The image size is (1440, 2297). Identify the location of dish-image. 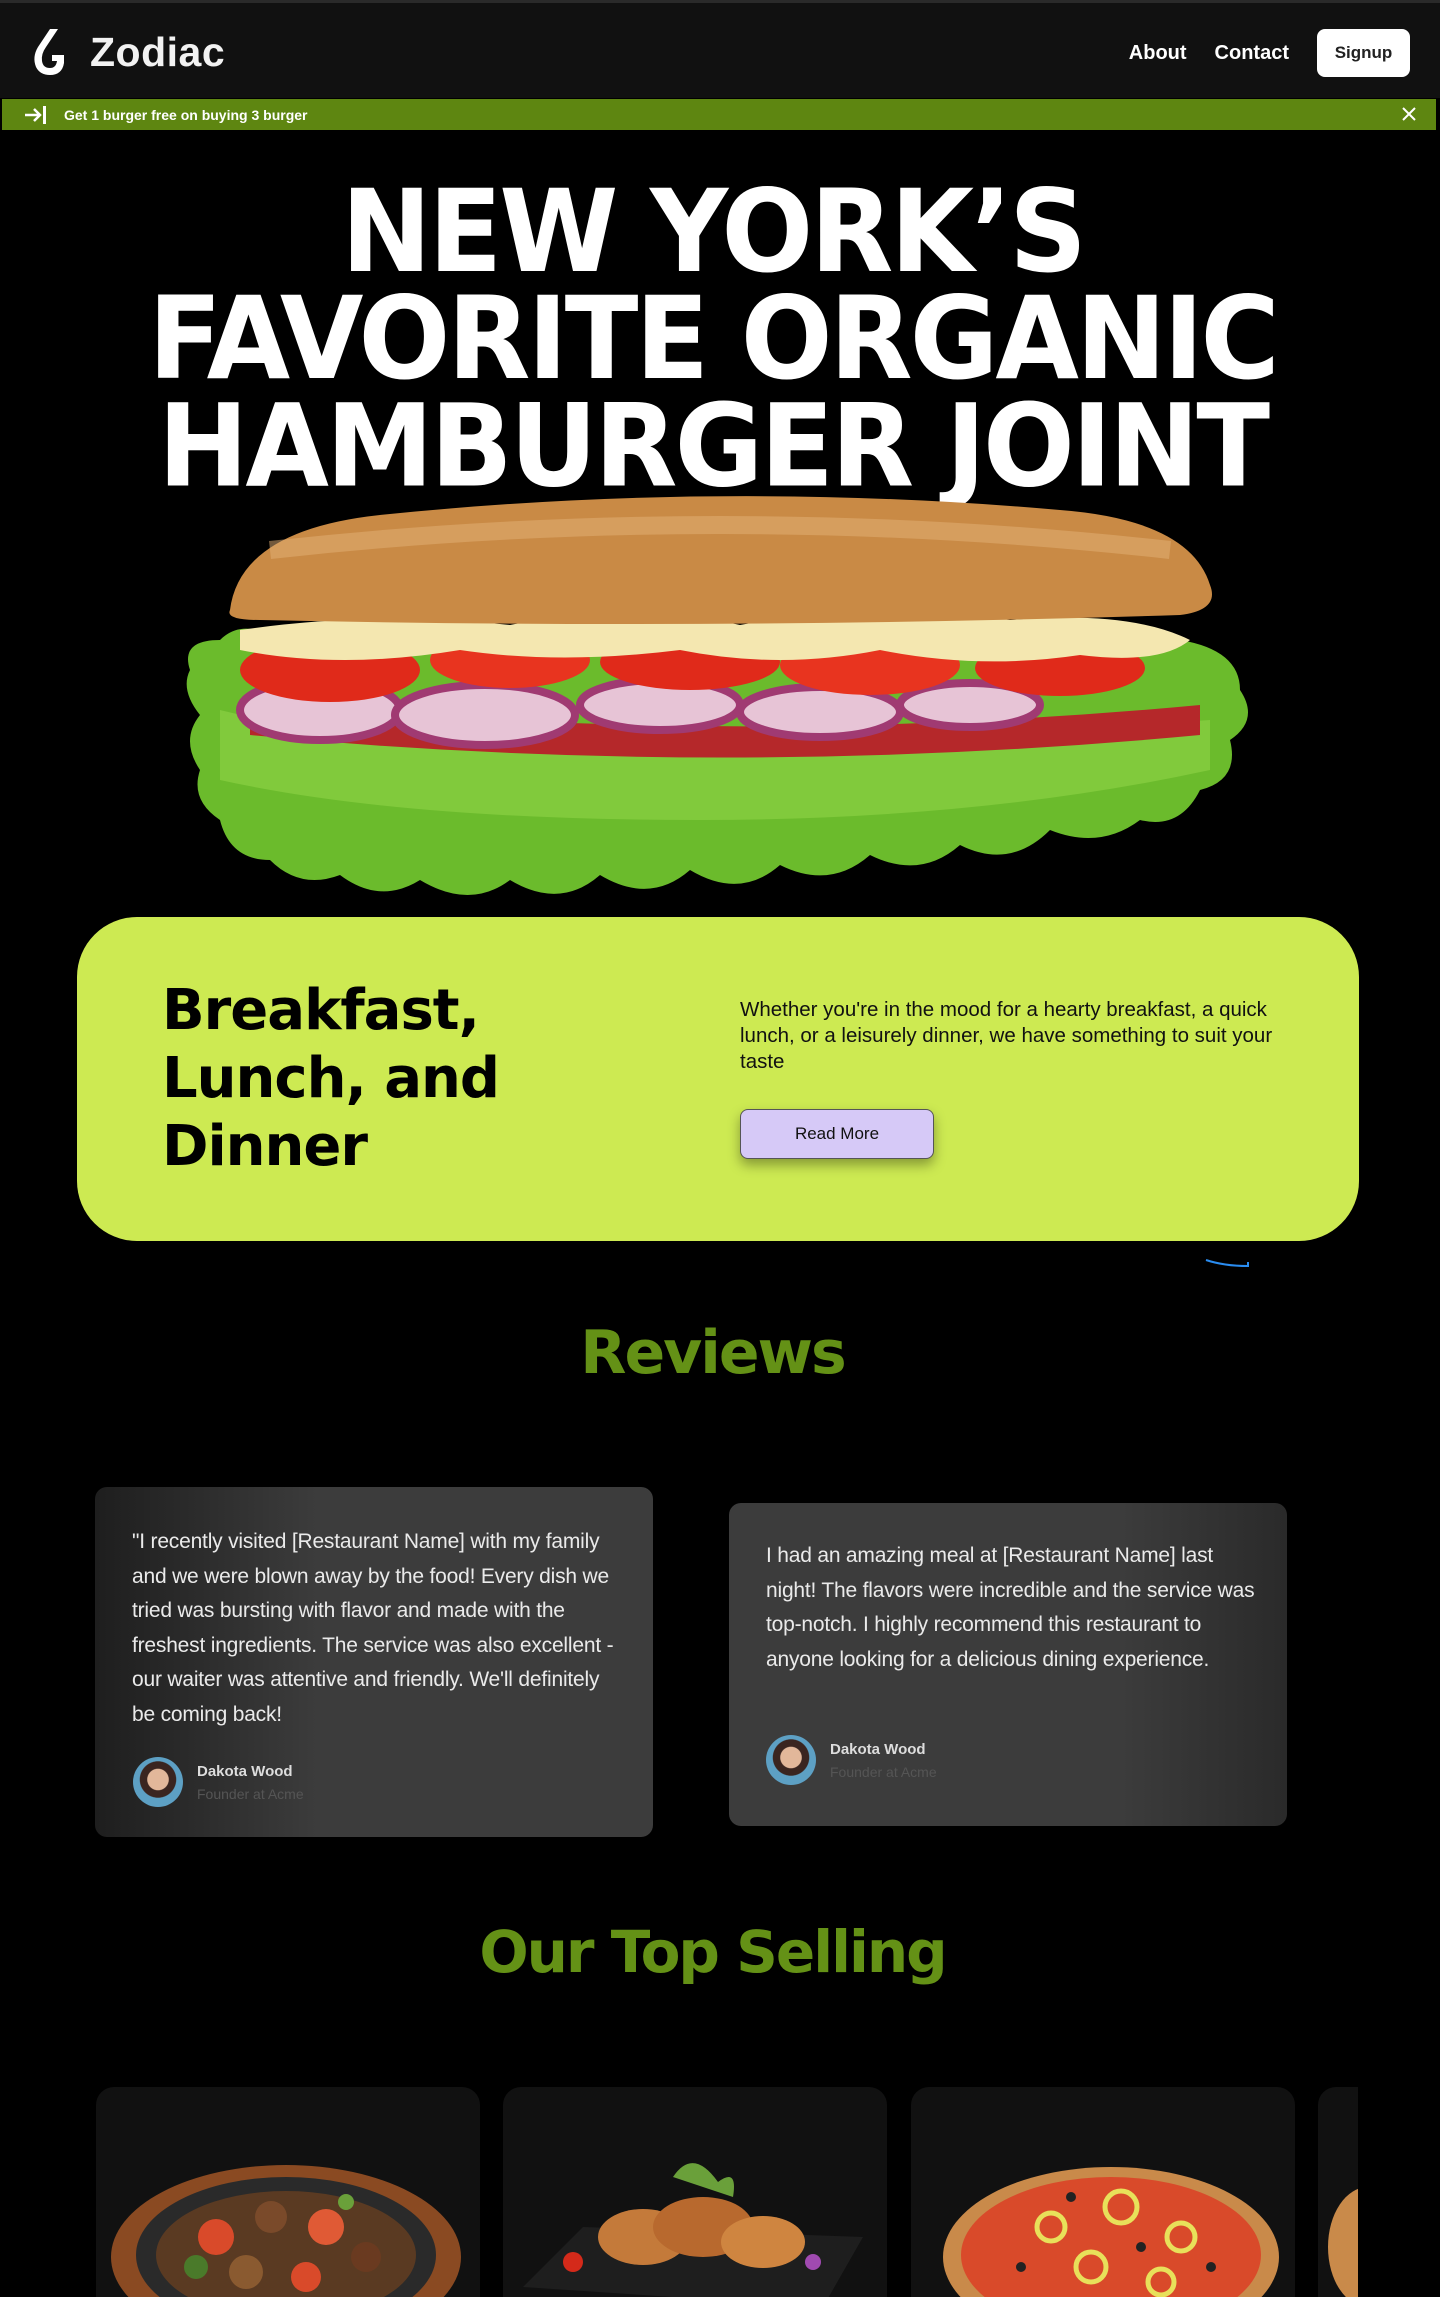
(1343, 2242).